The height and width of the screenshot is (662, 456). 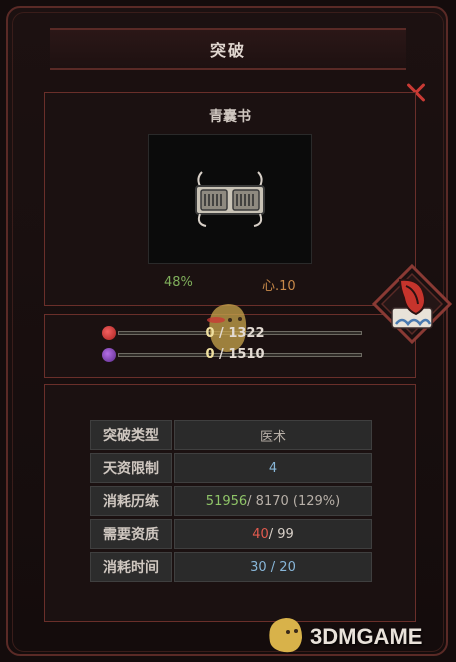 What do you see at coordinates (230, 117) in the screenshot?
I see `item-name: 青囊书` at bounding box center [230, 117].